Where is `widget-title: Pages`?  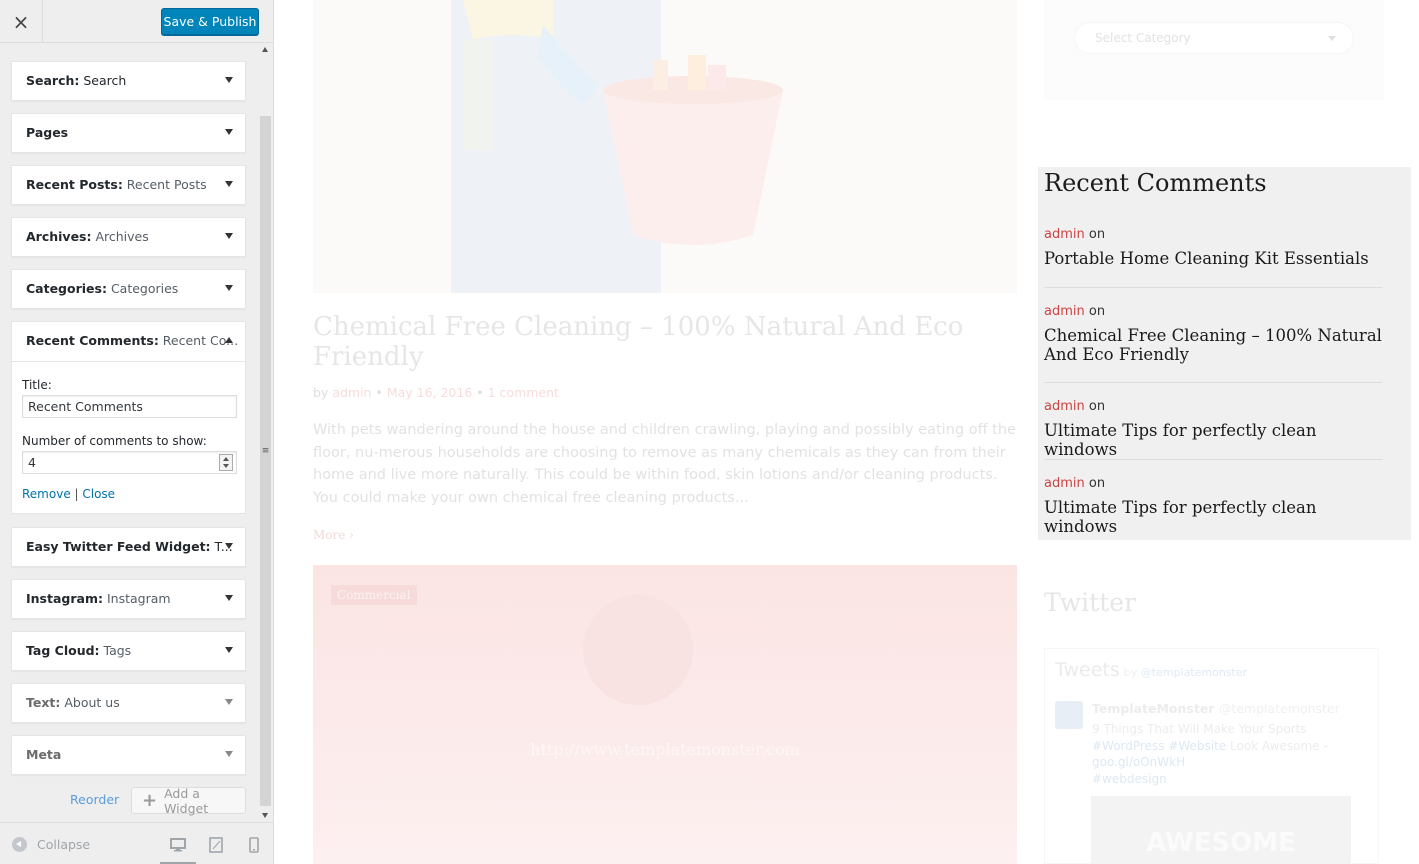
widget-title: Pages is located at coordinates (47, 132).